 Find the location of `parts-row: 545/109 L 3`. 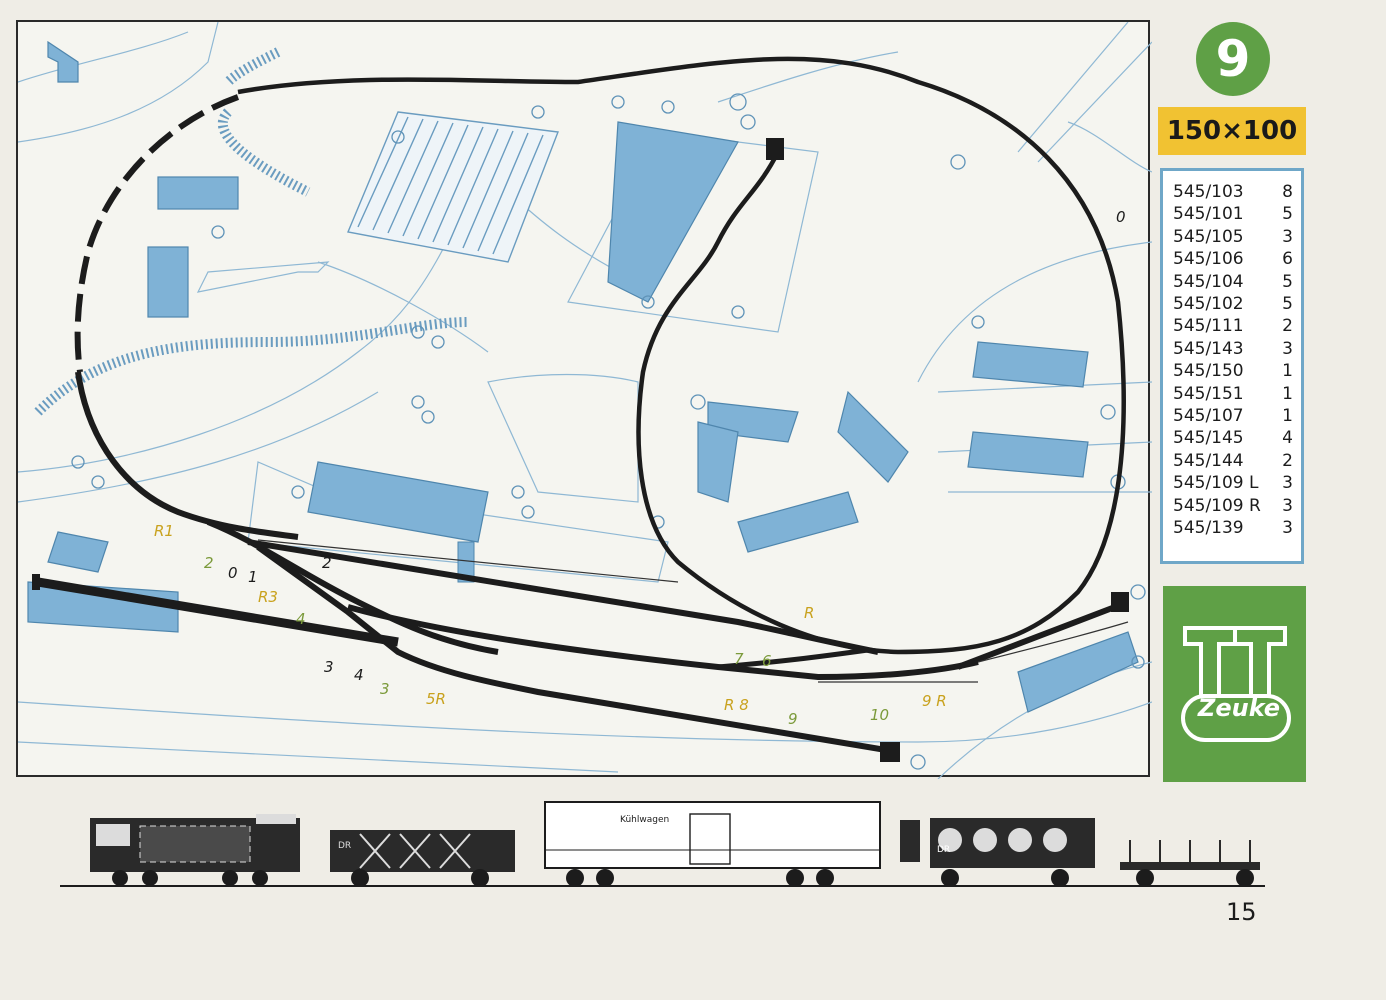

parts-row: 545/109 L 3 is located at coordinates (1233, 483).